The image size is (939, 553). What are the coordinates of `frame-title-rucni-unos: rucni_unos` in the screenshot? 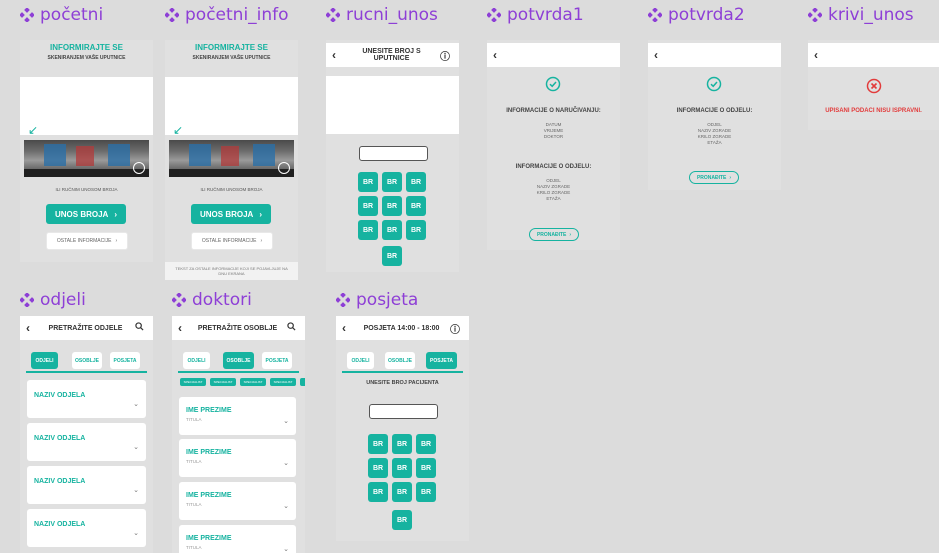 It's located at (382, 15).